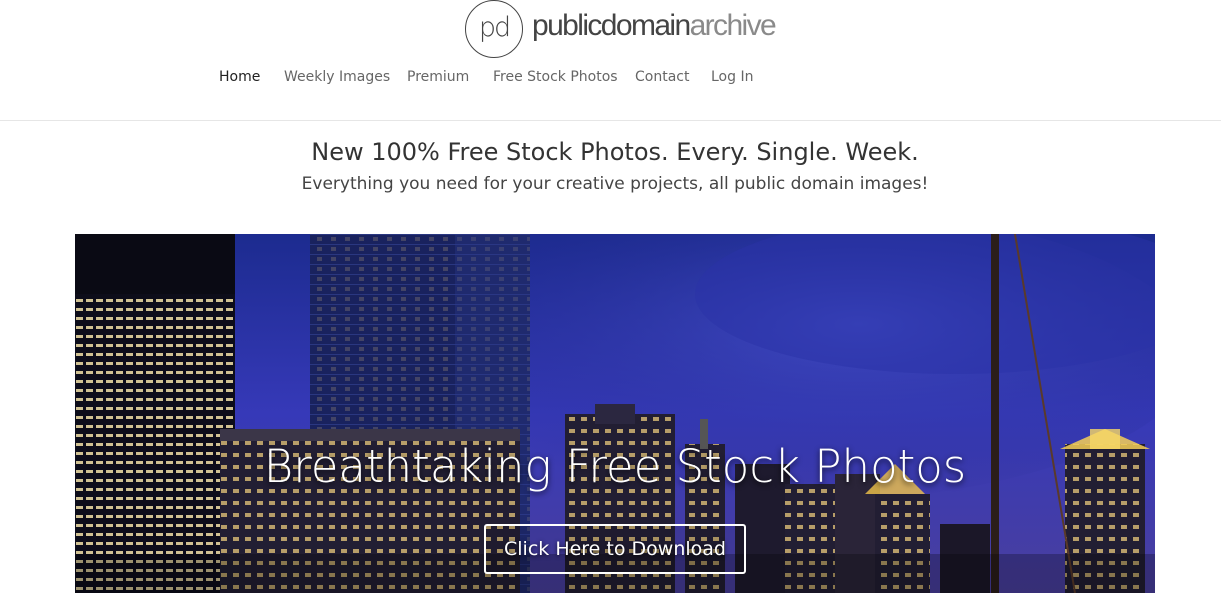  Describe the element at coordinates (337, 77) in the screenshot. I see `nav-weekly-images: Weekly Images` at that location.